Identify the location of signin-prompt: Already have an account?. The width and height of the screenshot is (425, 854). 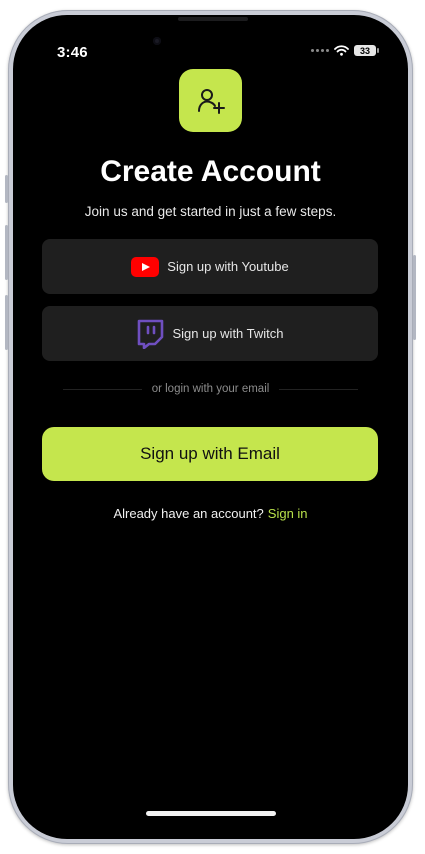
(188, 513).